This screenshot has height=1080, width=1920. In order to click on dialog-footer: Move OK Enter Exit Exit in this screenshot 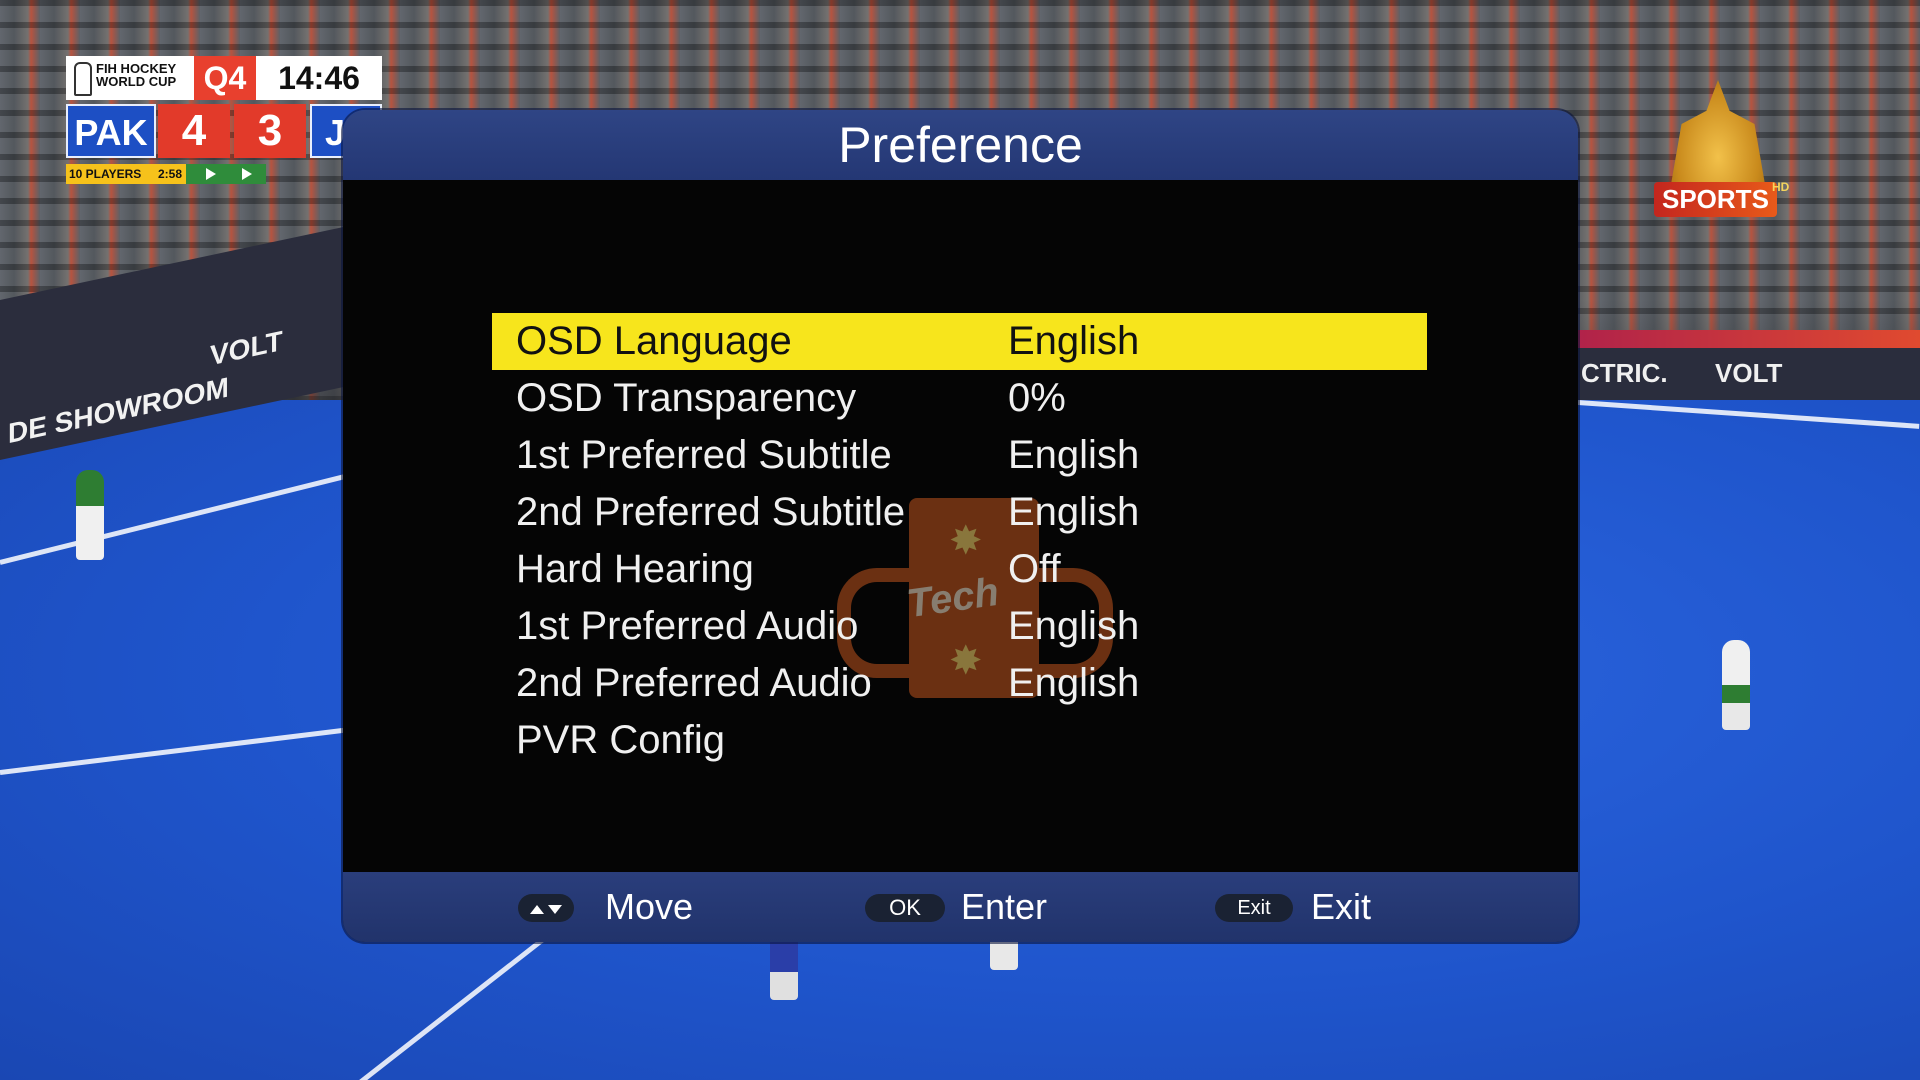, I will do `click(960, 907)`.